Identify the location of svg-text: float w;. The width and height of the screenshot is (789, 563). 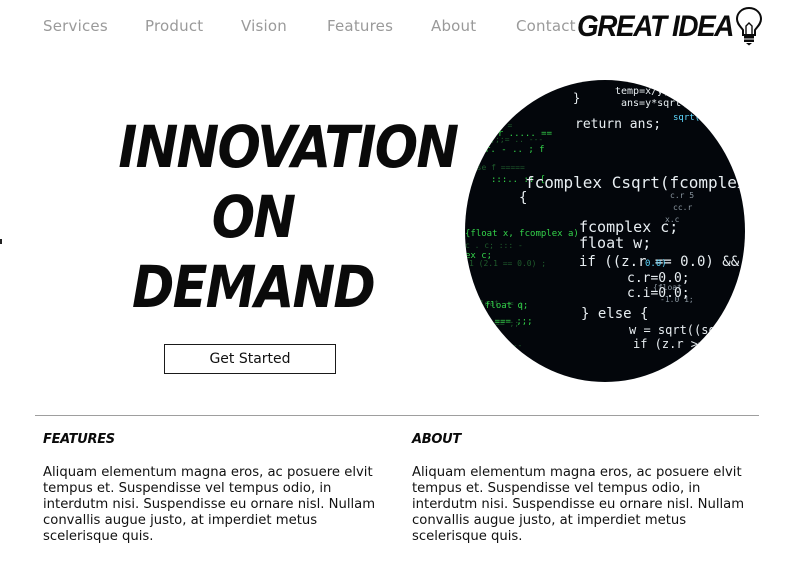
(615, 243).